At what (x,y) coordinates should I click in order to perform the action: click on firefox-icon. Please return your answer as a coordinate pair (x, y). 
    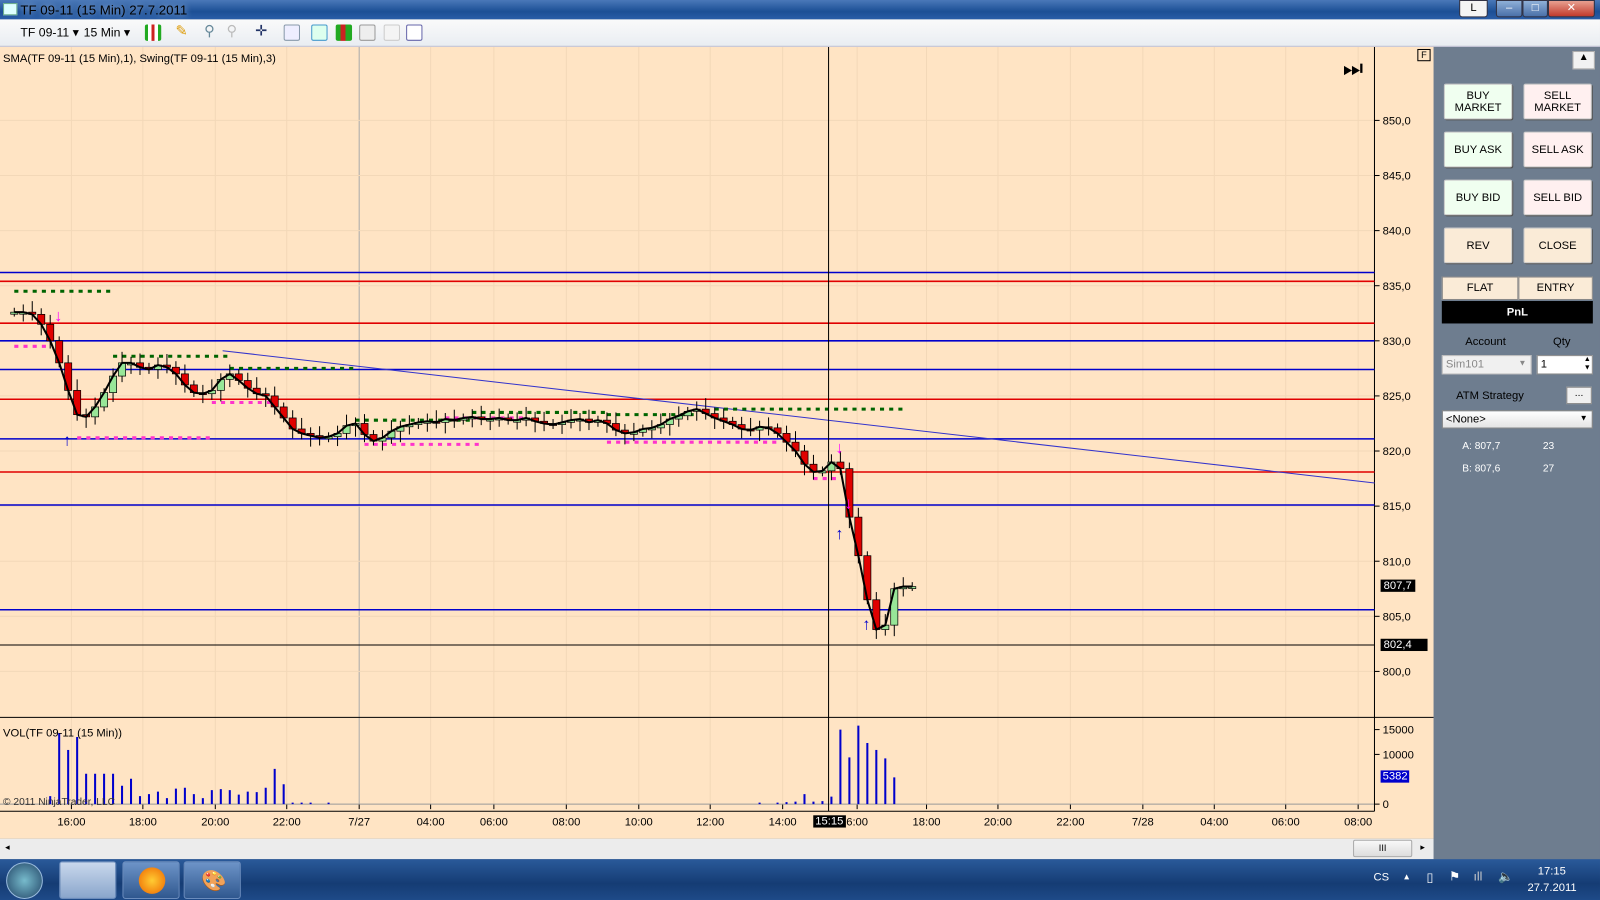
    Looking at the image, I should click on (152, 880).